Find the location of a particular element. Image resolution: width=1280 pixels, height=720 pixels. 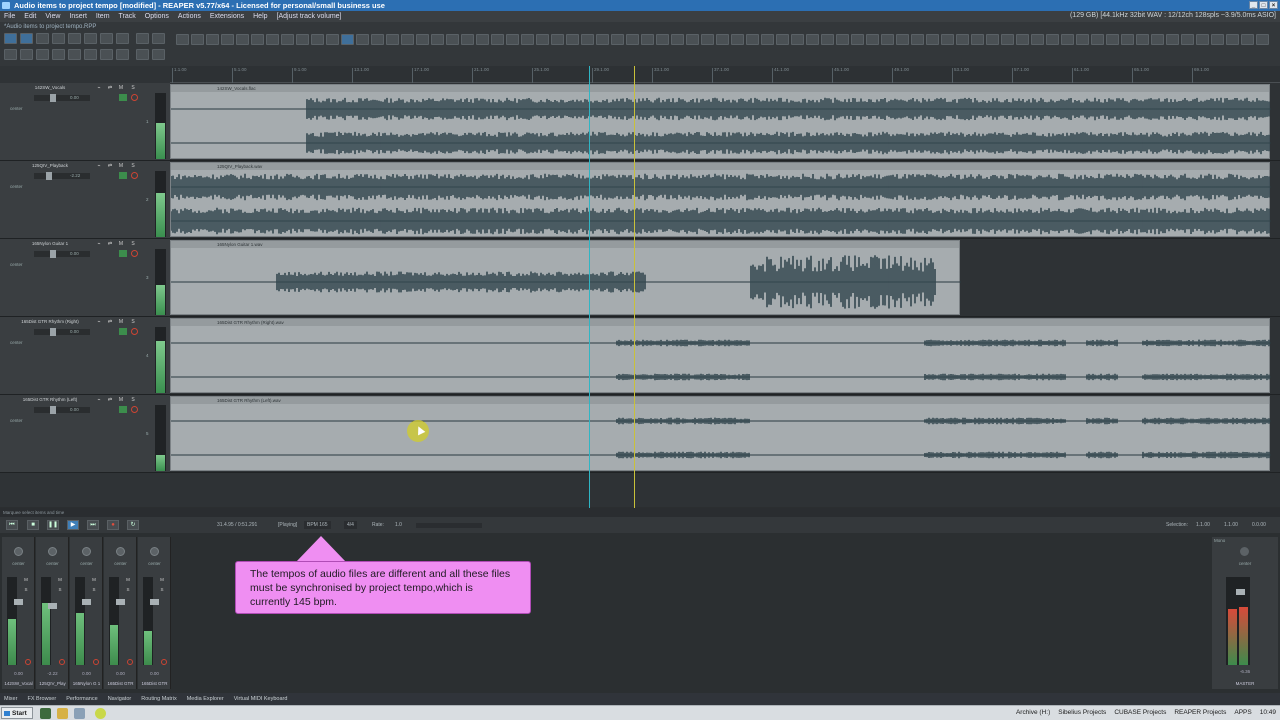

mixer-channel-name: 165Dist GTR is located at coordinates (120, 683).